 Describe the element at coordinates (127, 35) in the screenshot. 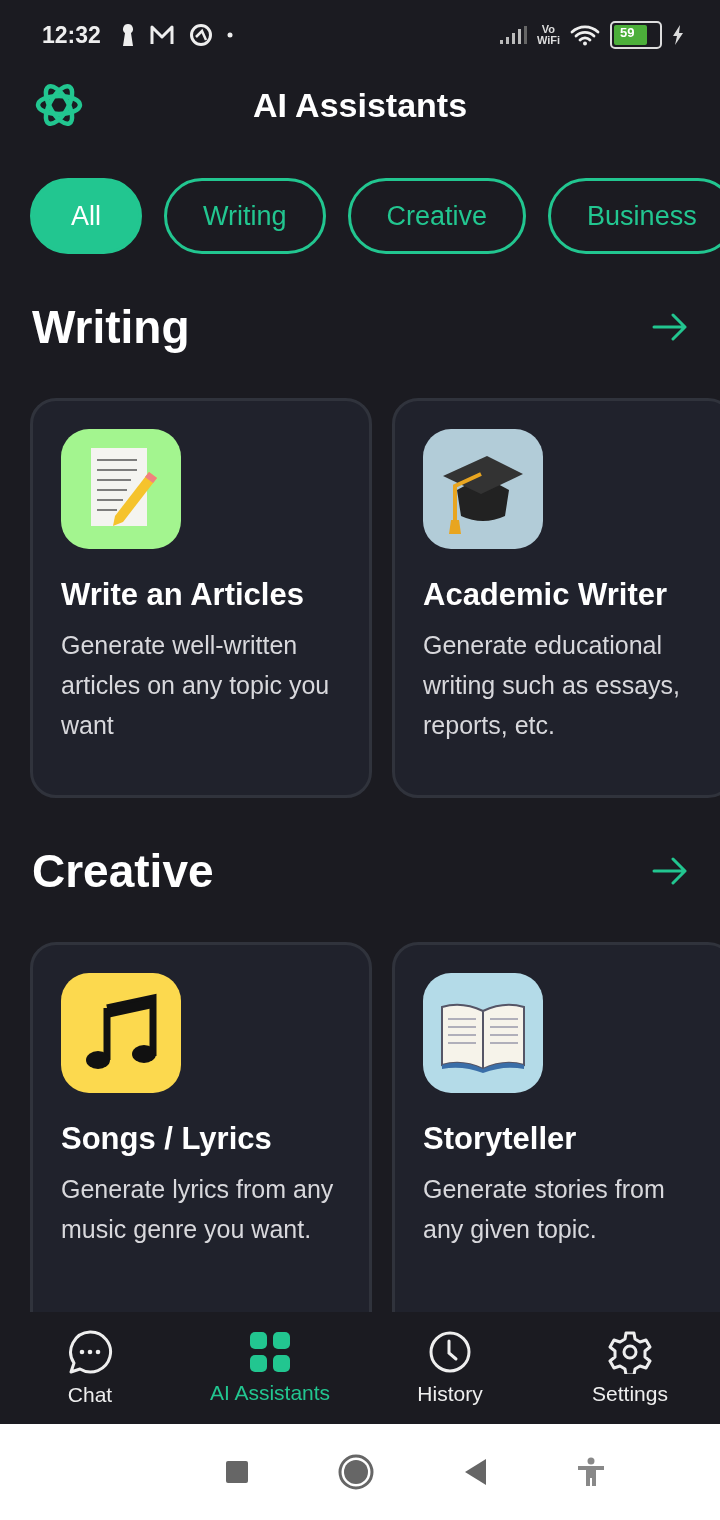

I see `keyhole-icon` at that location.